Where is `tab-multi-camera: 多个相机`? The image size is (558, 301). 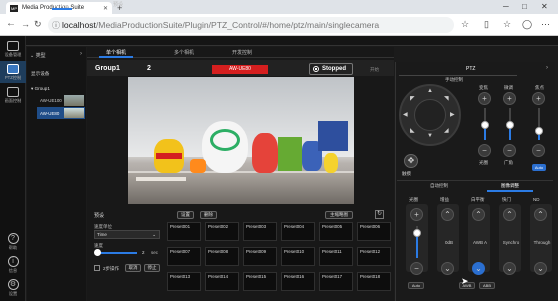 tab-multi-camera: 多个相机 is located at coordinates (184, 53).